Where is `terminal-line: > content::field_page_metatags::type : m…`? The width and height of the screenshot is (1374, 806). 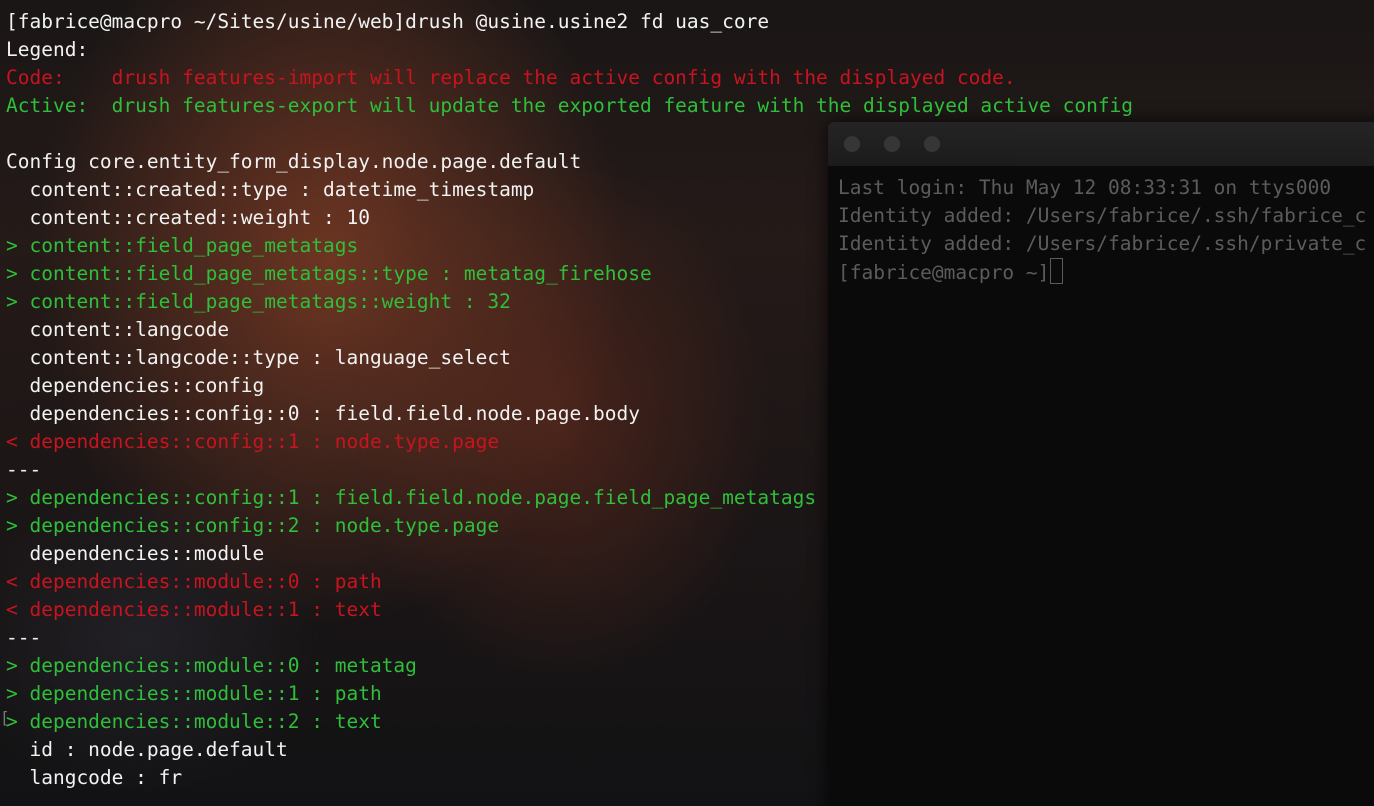 terminal-line: > content::field_page_metatags::type : m… is located at coordinates (329, 273).